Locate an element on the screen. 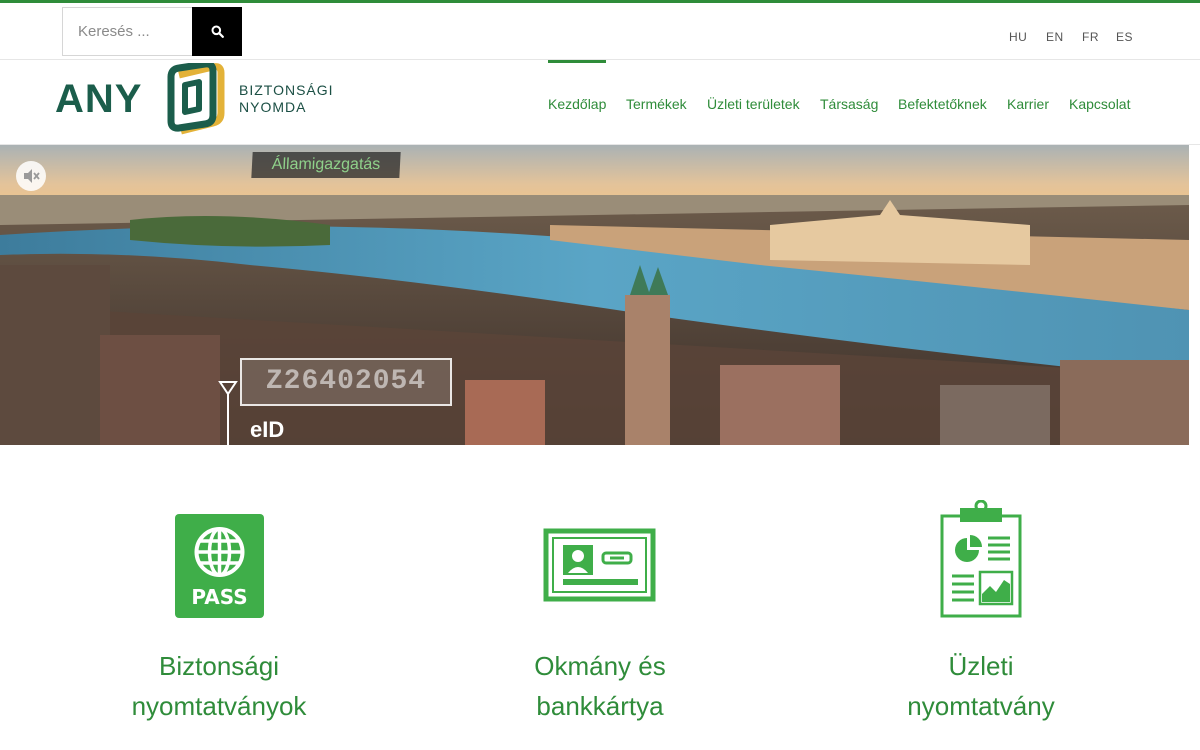  id-card-icon is located at coordinates (599, 565).